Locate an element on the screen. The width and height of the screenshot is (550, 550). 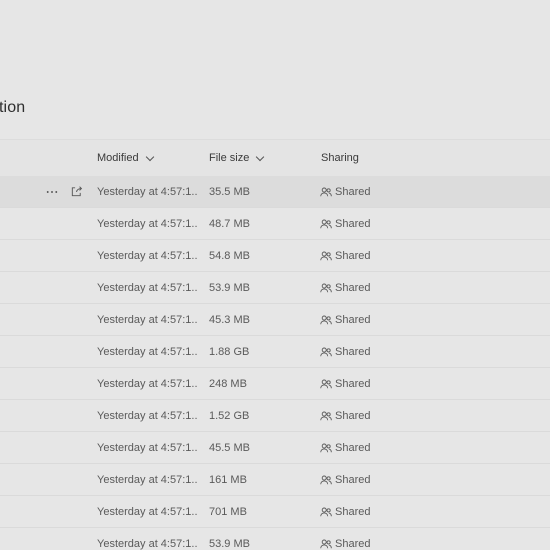
table-row: Yesterday at 4:57:1... 701 MB Shared is located at coordinates (275, 512).